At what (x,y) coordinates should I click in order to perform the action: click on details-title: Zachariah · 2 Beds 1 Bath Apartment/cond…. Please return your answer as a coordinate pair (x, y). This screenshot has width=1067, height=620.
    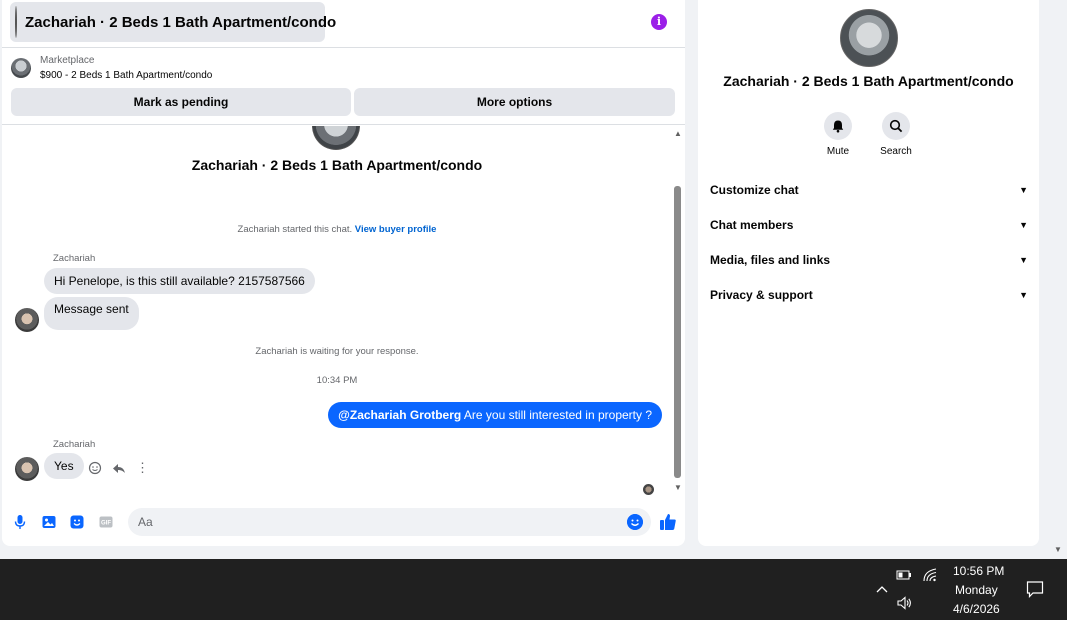
    Looking at the image, I should click on (868, 81).